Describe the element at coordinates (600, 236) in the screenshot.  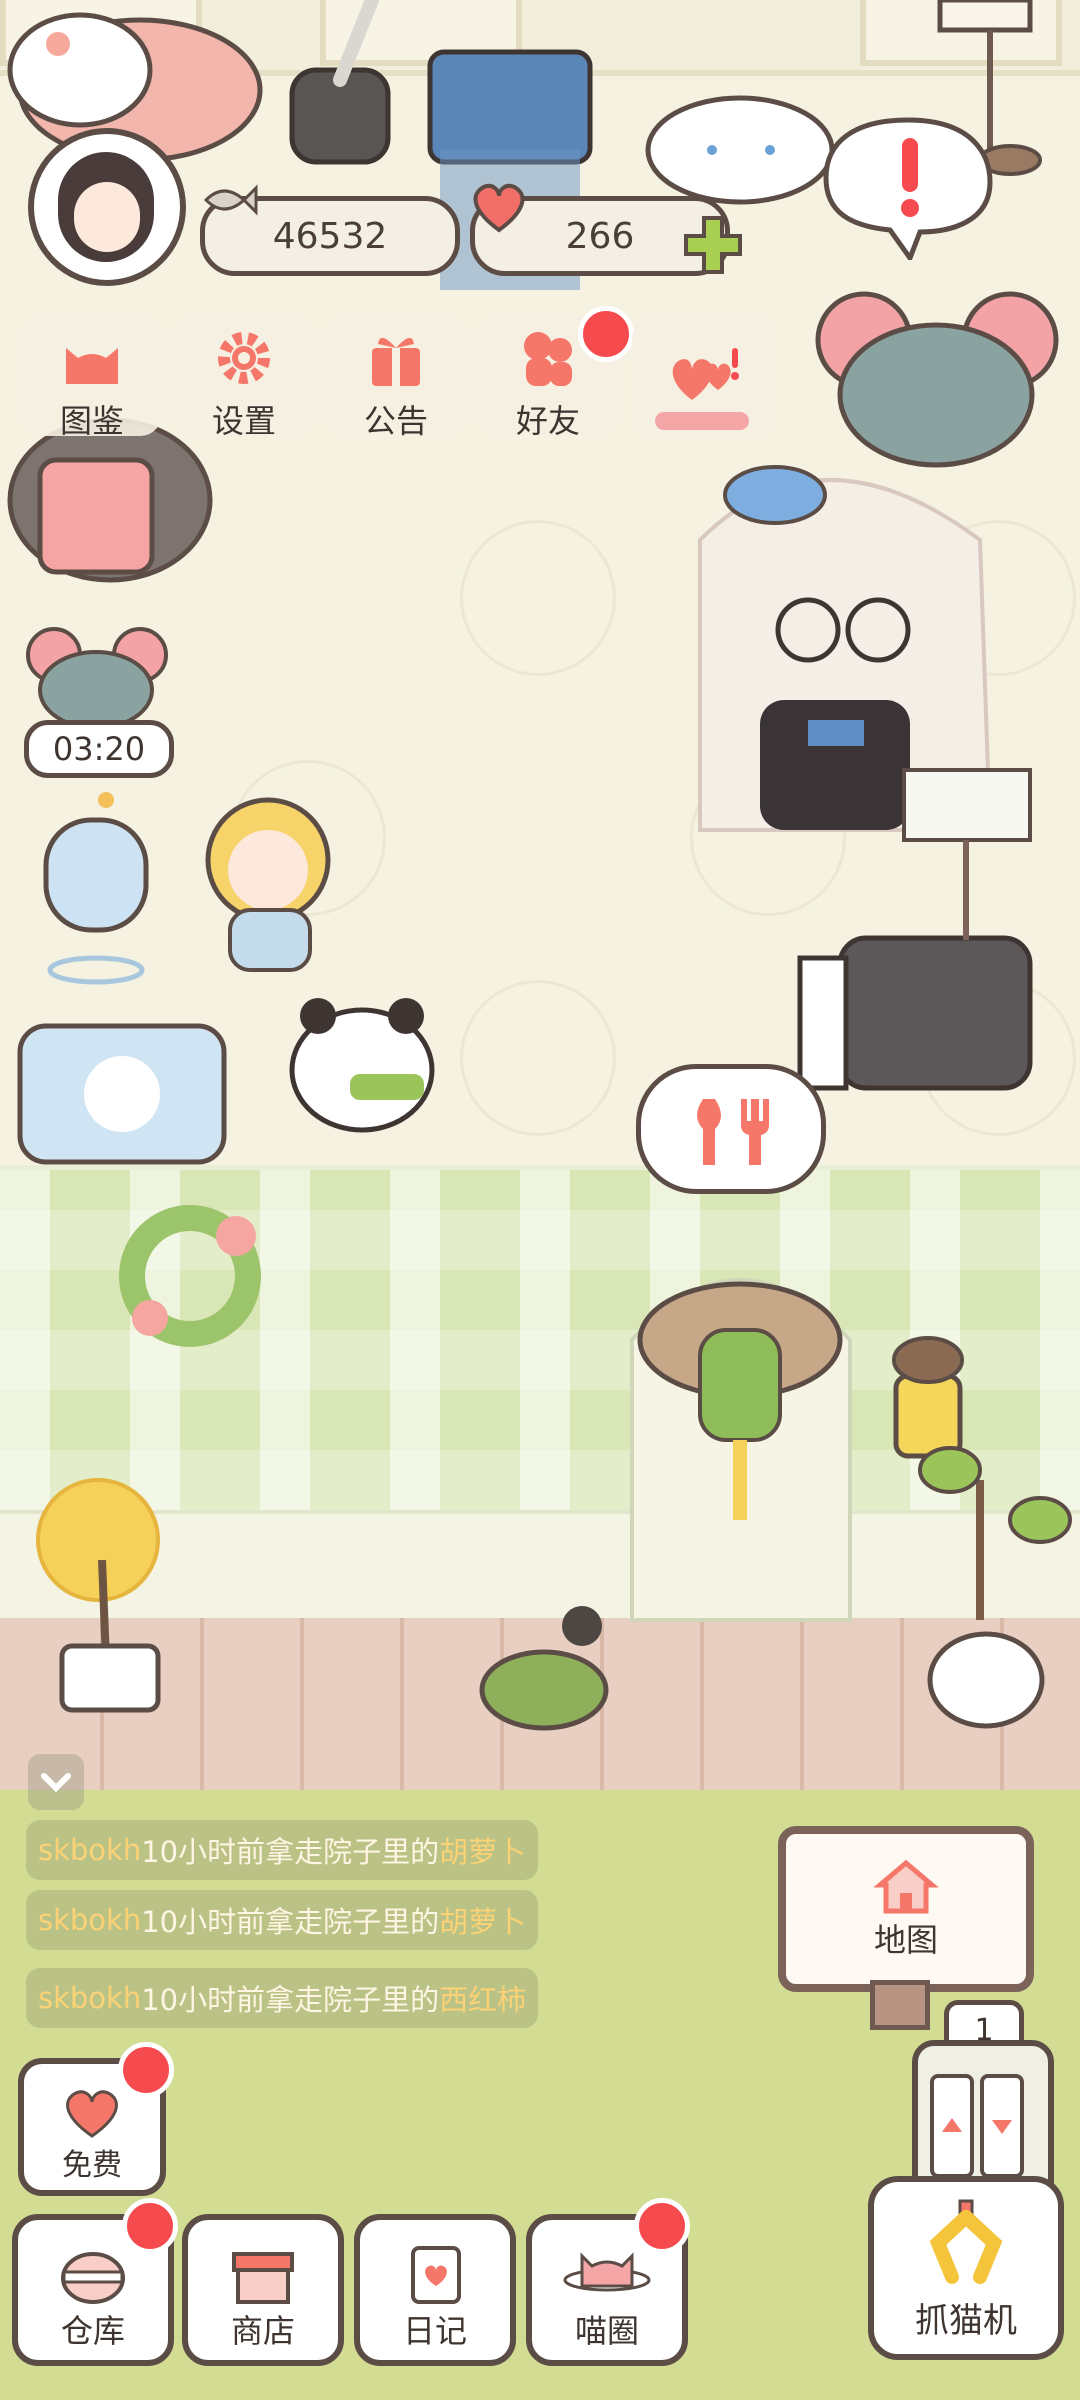
I see `heart-count: 266` at that location.